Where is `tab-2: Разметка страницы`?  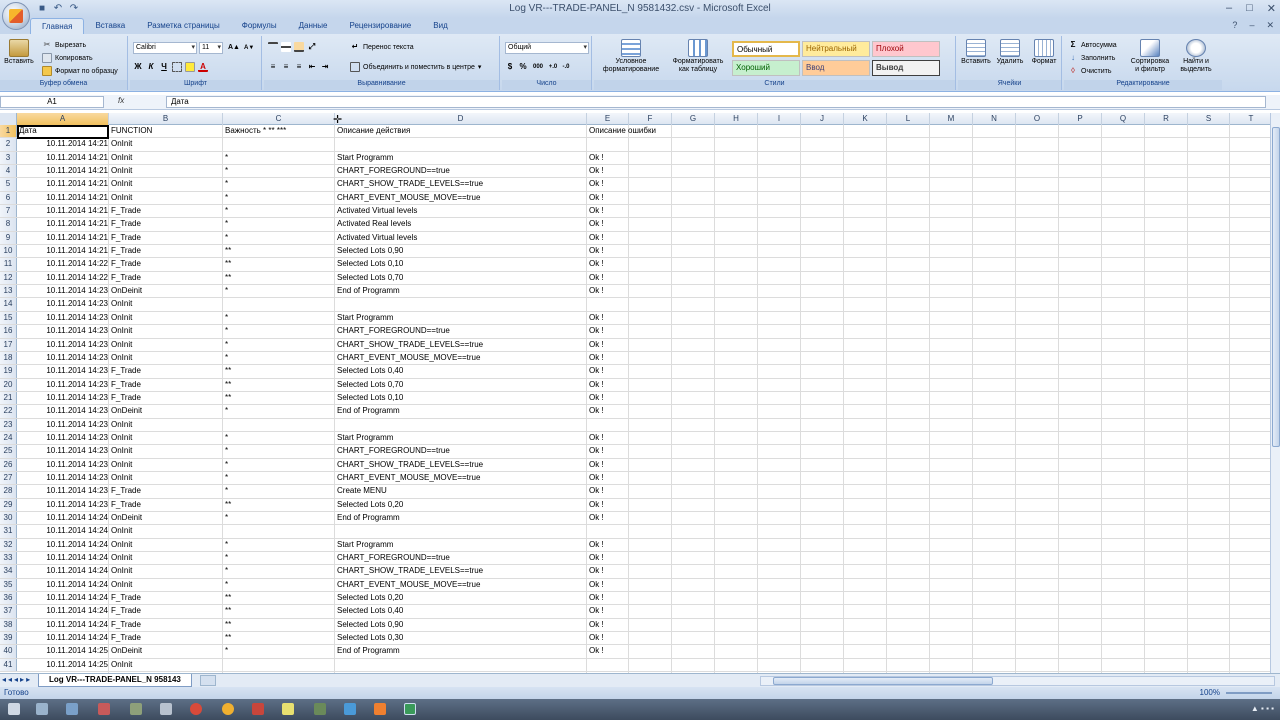
tab-2: Разметка страницы is located at coordinates (183, 26).